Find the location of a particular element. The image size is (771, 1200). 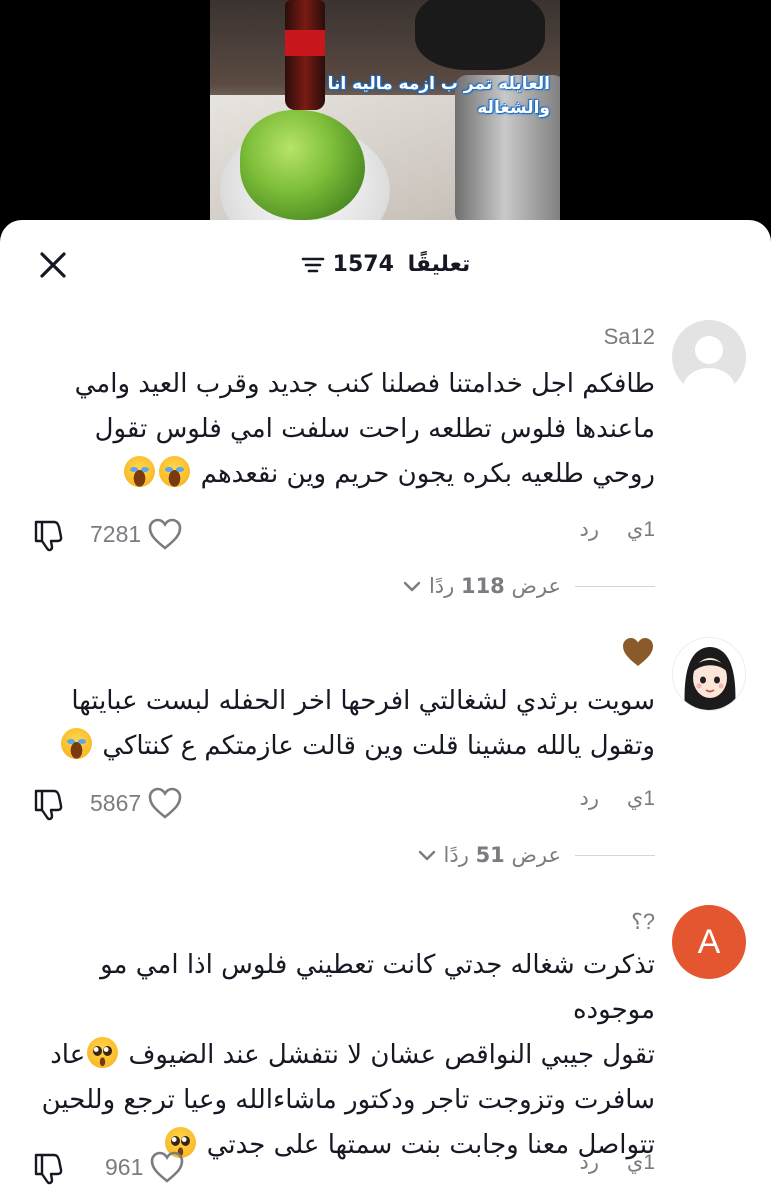

comment-actions: 1ي رد 5867 is located at coordinates (385, 806).